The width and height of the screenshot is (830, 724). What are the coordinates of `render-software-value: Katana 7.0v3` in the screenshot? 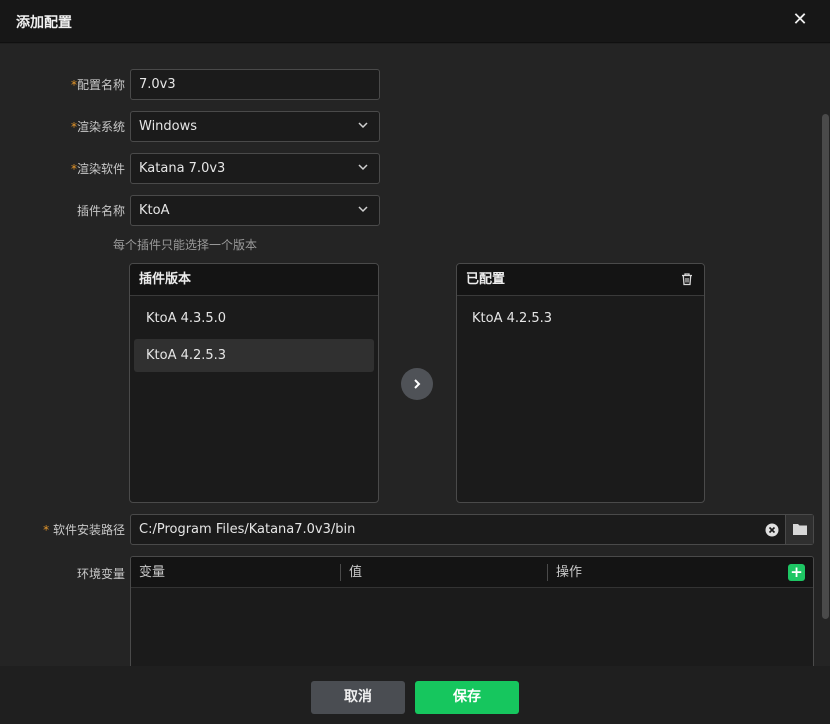 It's located at (182, 168).